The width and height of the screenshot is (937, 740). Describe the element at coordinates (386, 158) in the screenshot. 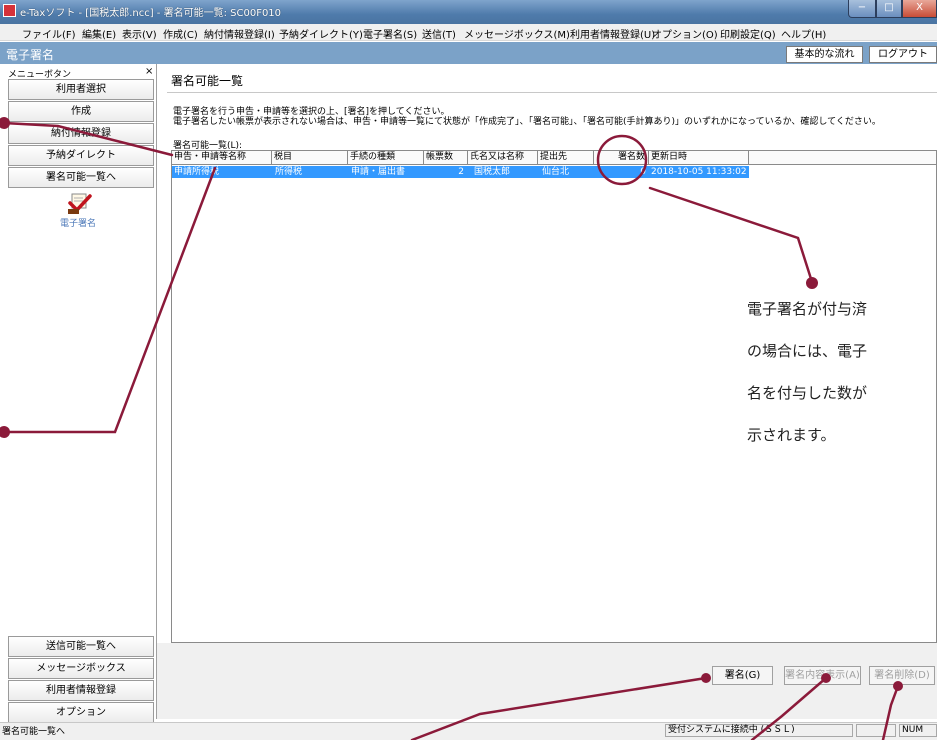

I see `column-header-procedure: 手続の種類` at that location.